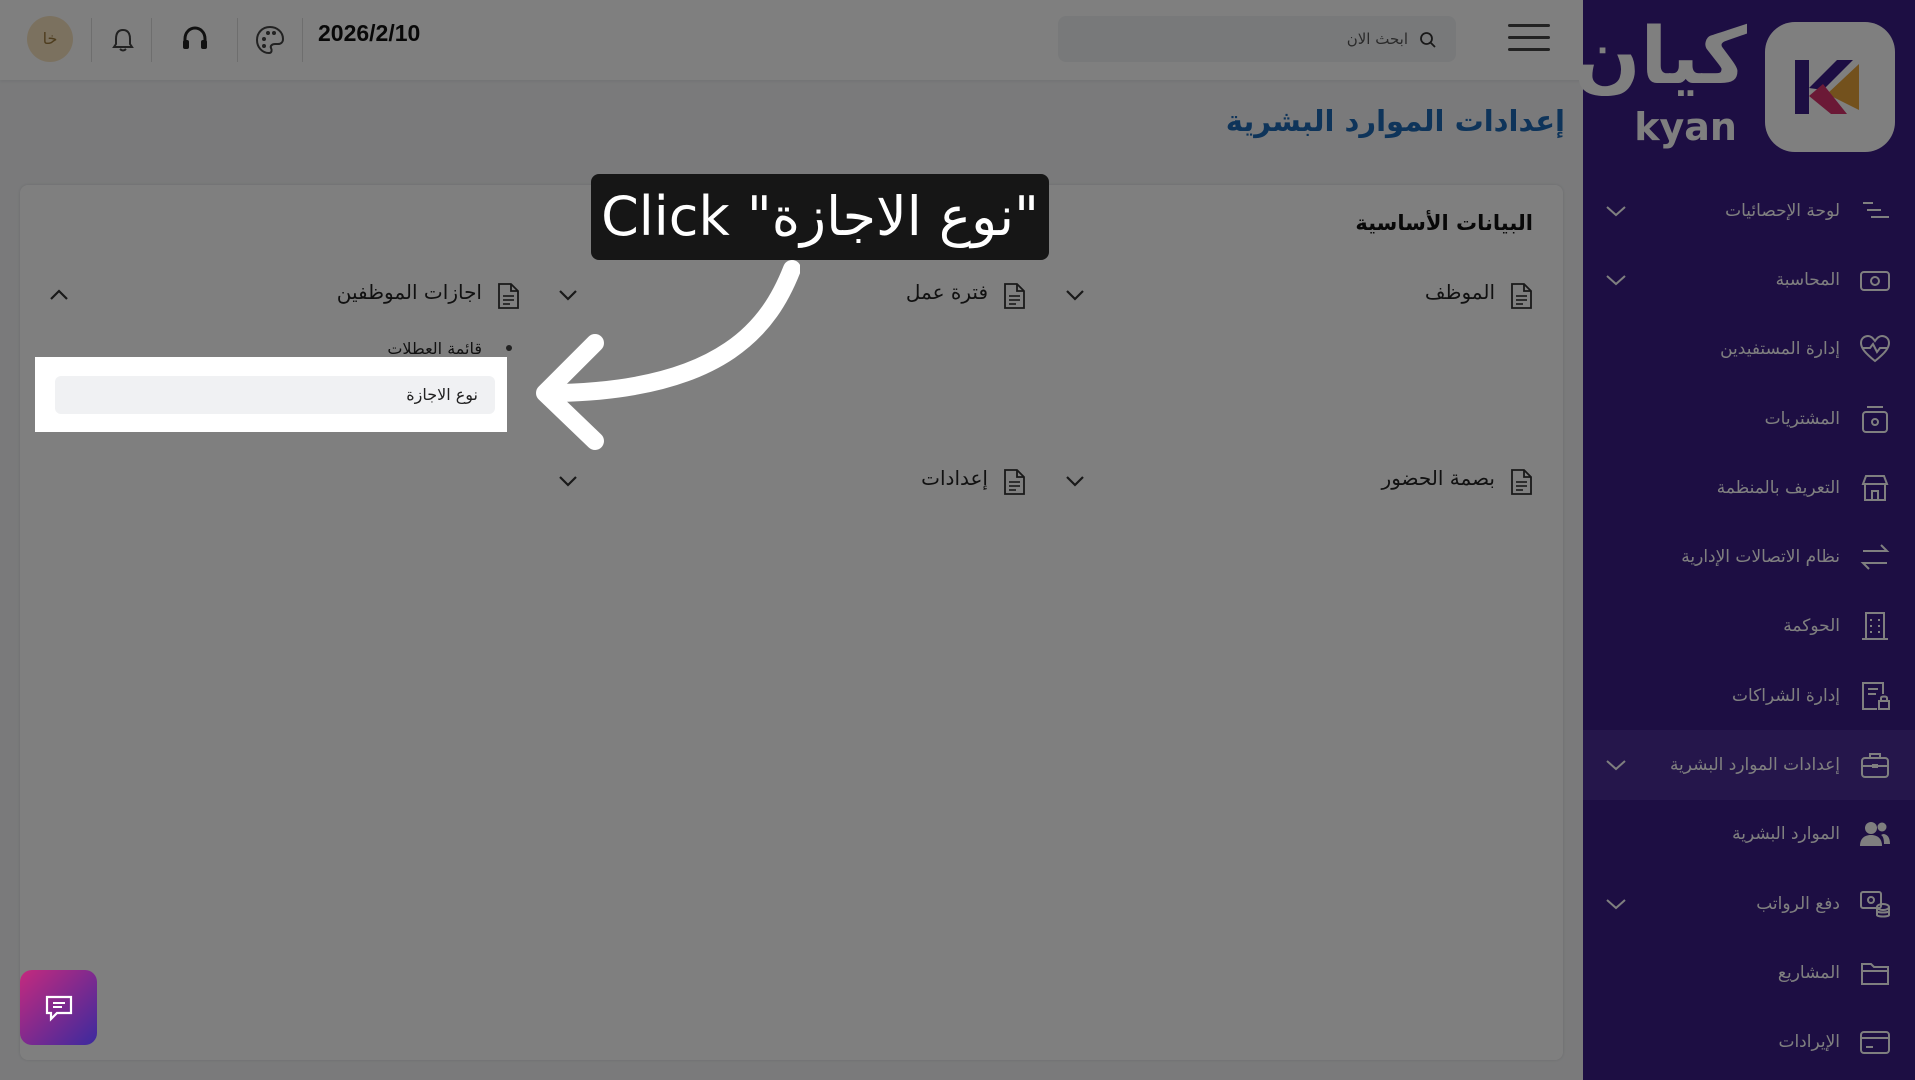  Describe the element at coordinates (442, 394) in the screenshot. I see `submenu-label: نوع الاجازة` at that location.